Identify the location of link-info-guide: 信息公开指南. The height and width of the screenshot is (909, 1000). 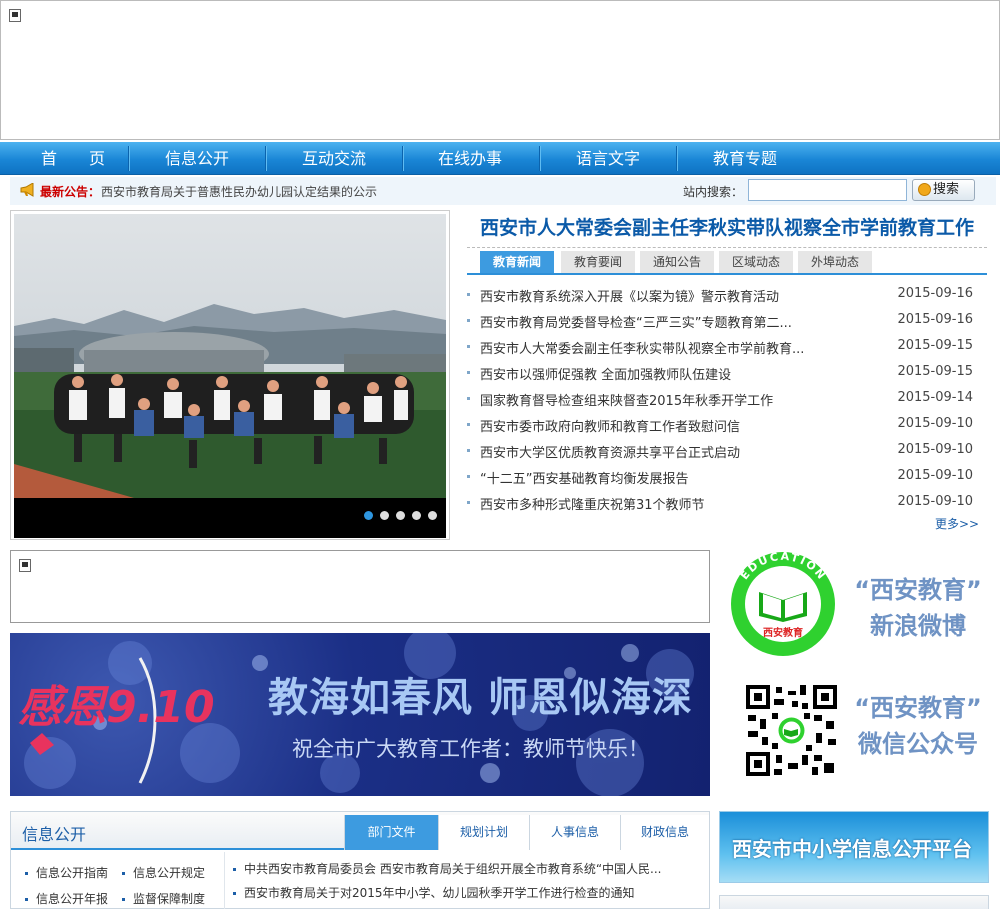
(66, 872).